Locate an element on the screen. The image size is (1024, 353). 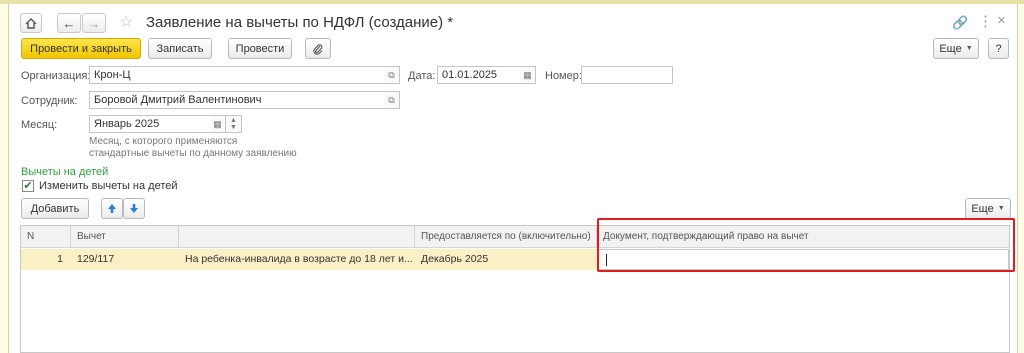
window-title: Заявление на вычеты по НДФЛ (создание) * is located at coordinates (300, 22).